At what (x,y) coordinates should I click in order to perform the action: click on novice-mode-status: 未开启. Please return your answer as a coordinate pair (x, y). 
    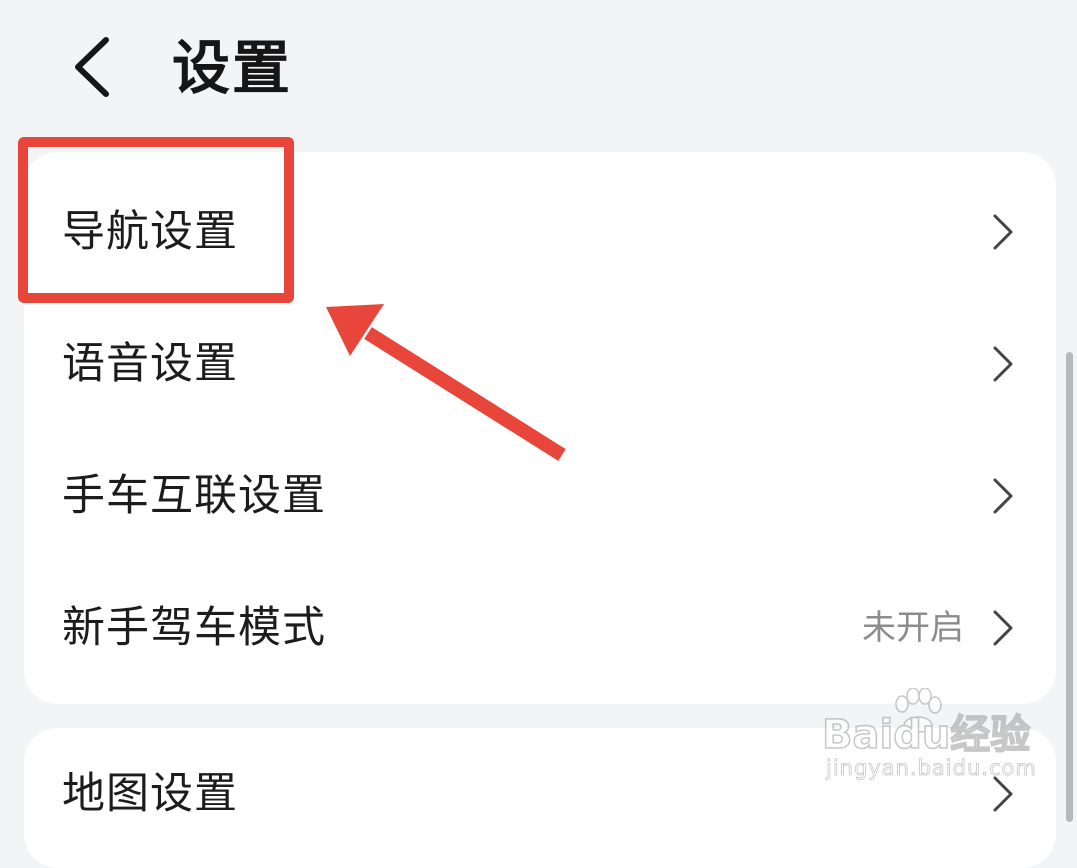
    Looking at the image, I should click on (913, 628).